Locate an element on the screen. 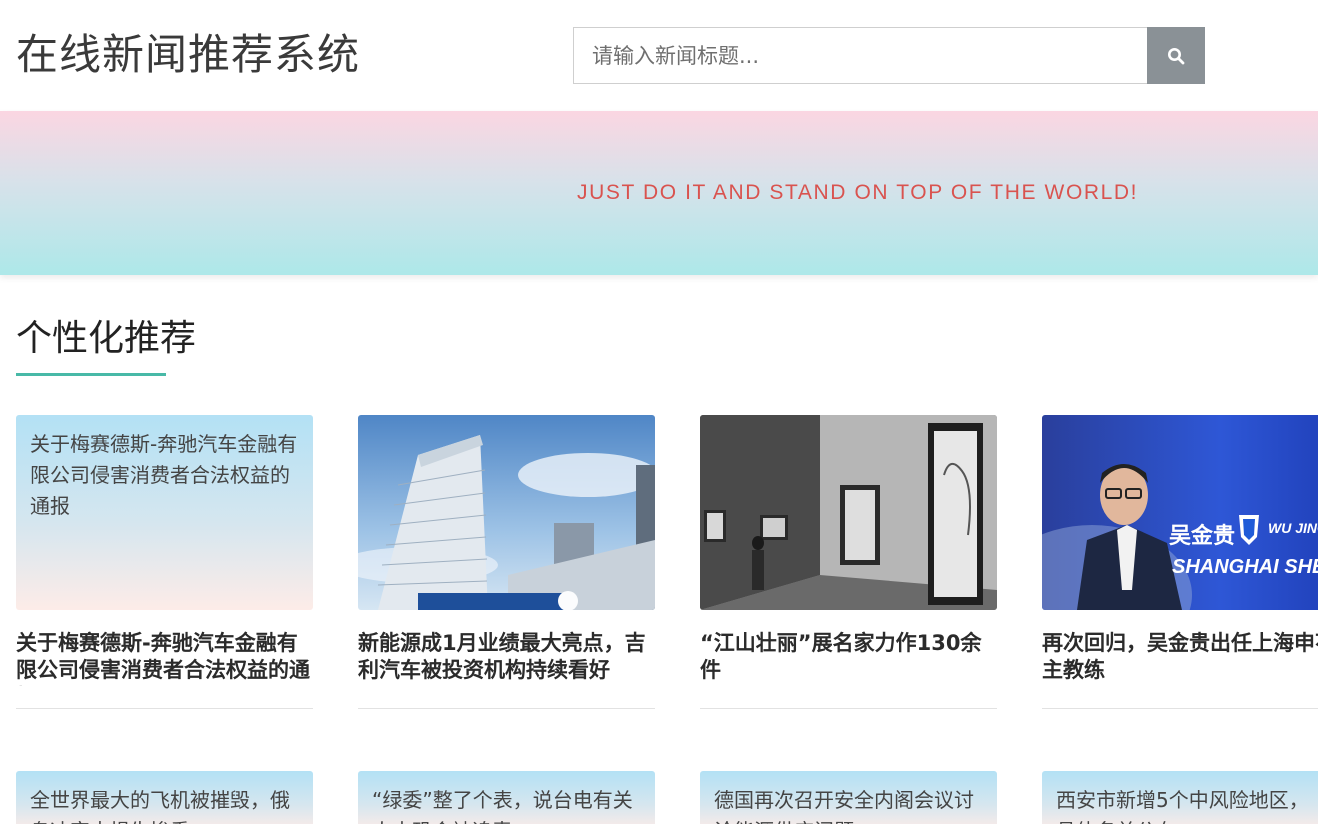 The height and width of the screenshot is (824, 1318). search-button is located at coordinates (1176, 55).